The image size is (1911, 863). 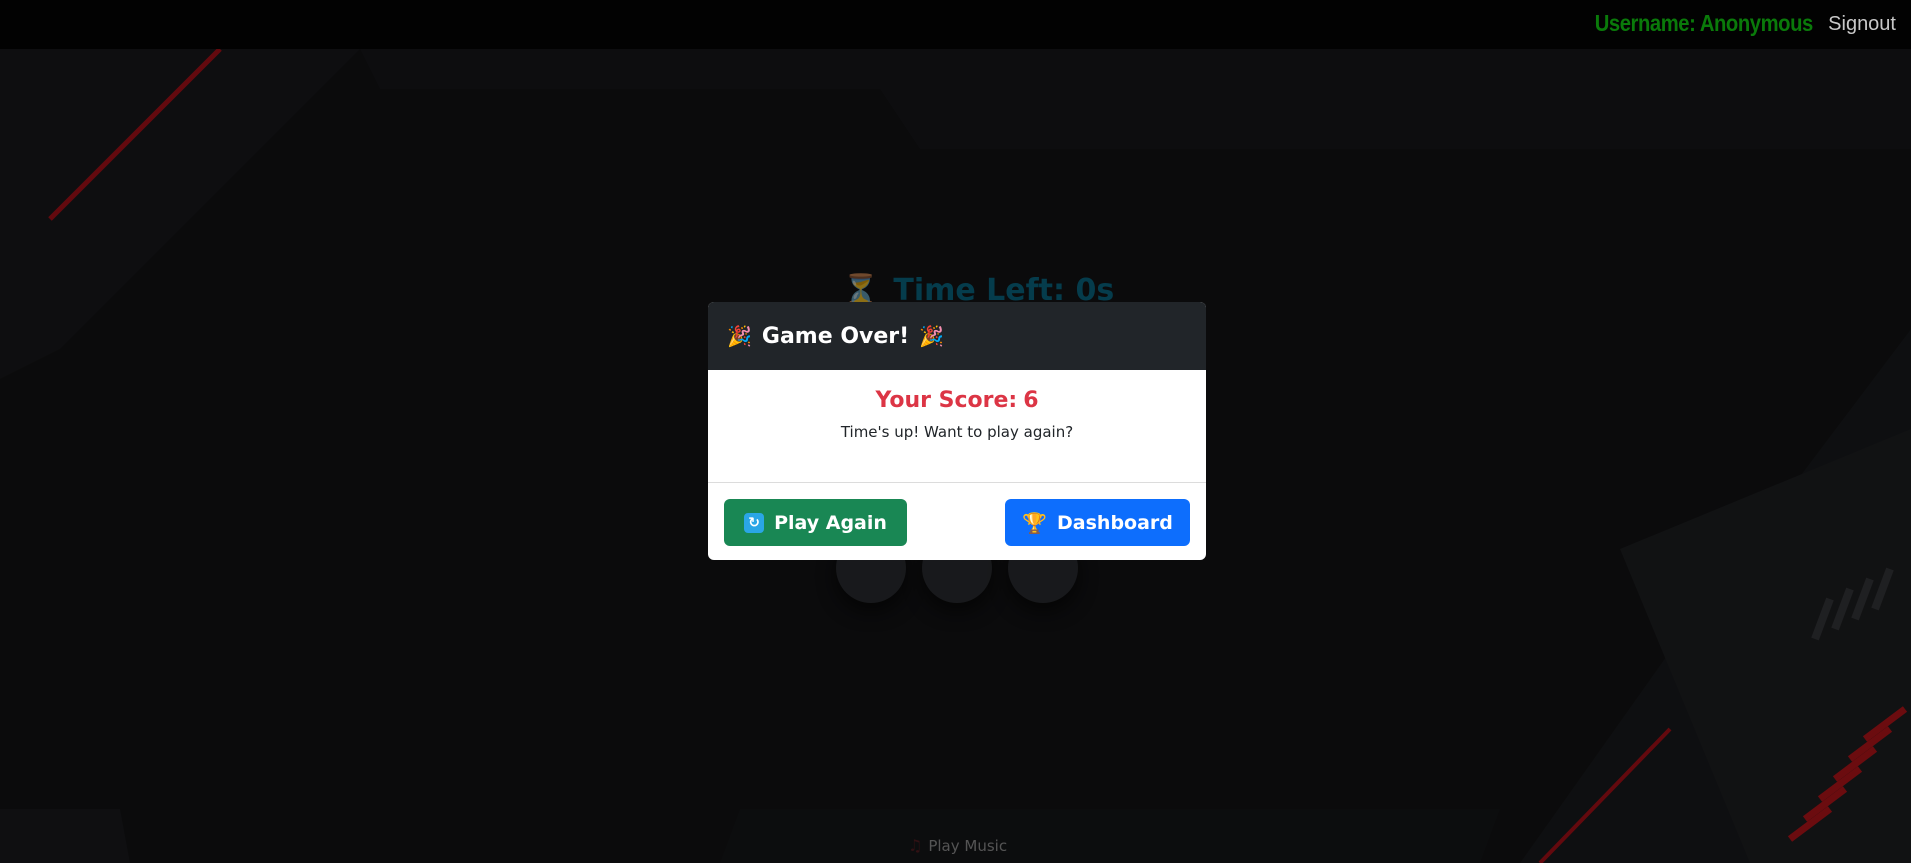 I want to click on dashboard-label: Dashboard, so click(x=1115, y=522).